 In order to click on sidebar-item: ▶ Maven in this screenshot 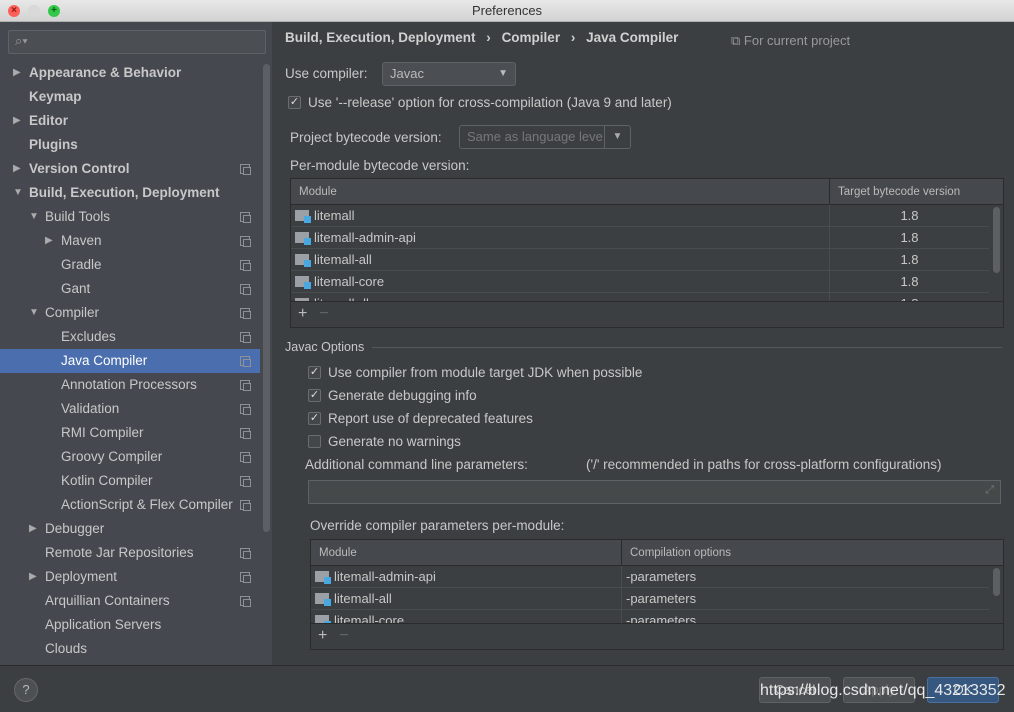, I will do `click(130, 241)`.